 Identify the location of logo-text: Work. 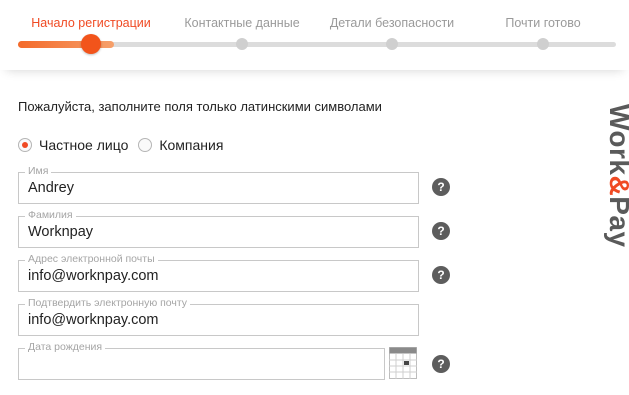
(616, 140).